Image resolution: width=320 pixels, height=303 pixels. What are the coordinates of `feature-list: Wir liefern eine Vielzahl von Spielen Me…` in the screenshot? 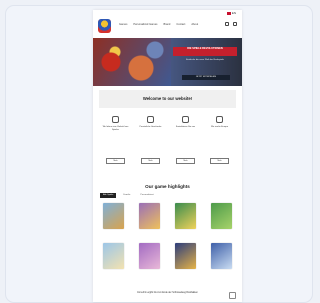 It's located at (167, 142).